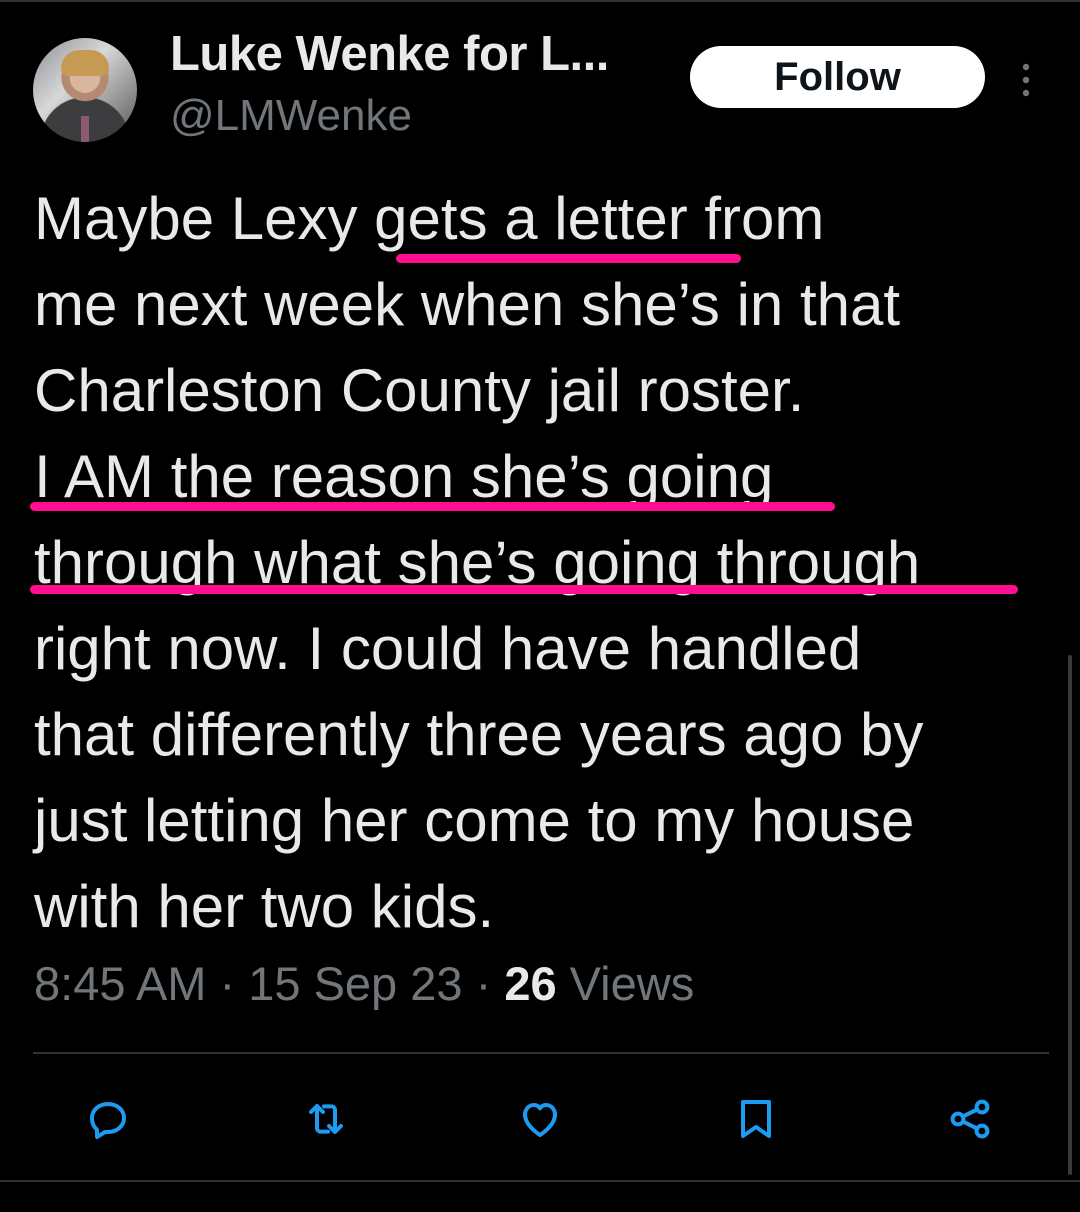 This screenshot has width=1080, height=1212. What do you see at coordinates (355, 983) in the screenshot?
I see `tweet-date: 15 Sep 23` at bounding box center [355, 983].